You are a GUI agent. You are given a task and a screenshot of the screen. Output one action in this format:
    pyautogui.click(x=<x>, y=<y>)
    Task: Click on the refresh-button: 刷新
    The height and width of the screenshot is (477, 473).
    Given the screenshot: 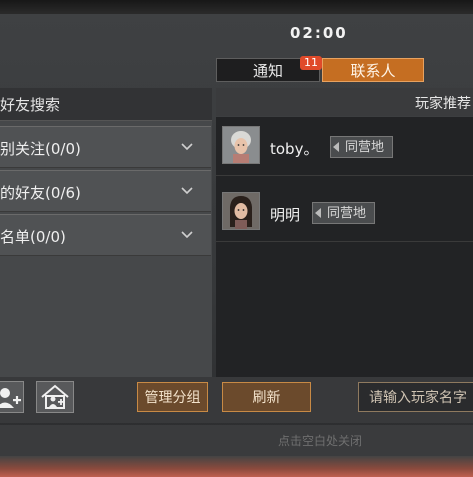 What is the action you would take?
    pyautogui.click(x=266, y=397)
    